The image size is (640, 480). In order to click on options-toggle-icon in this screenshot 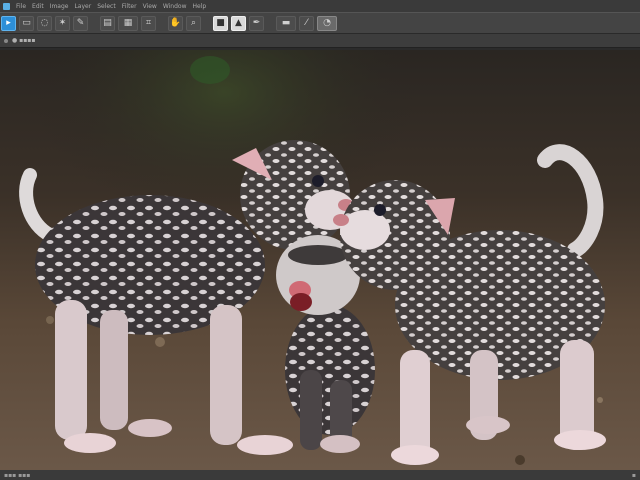, I will do `click(6, 40)`.